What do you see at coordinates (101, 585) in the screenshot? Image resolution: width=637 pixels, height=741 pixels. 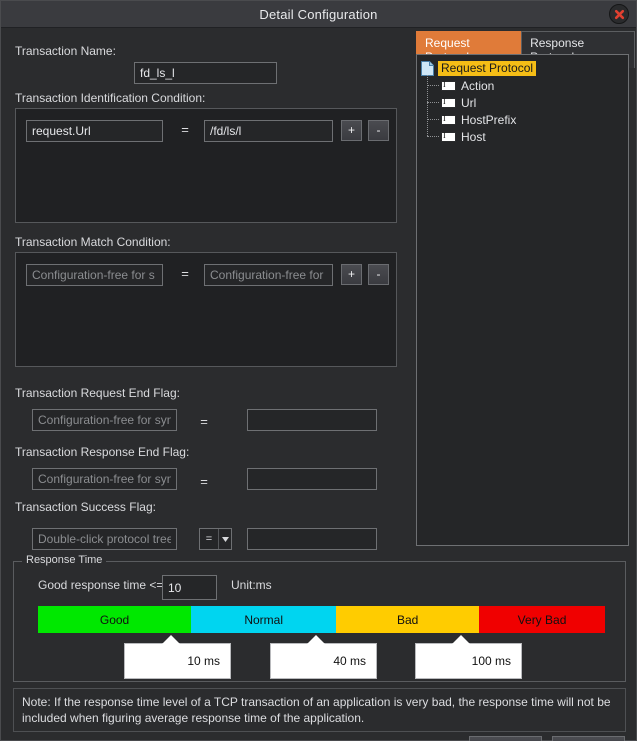 I see `good-response-time-label: Good response time <=` at bounding box center [101, 585].